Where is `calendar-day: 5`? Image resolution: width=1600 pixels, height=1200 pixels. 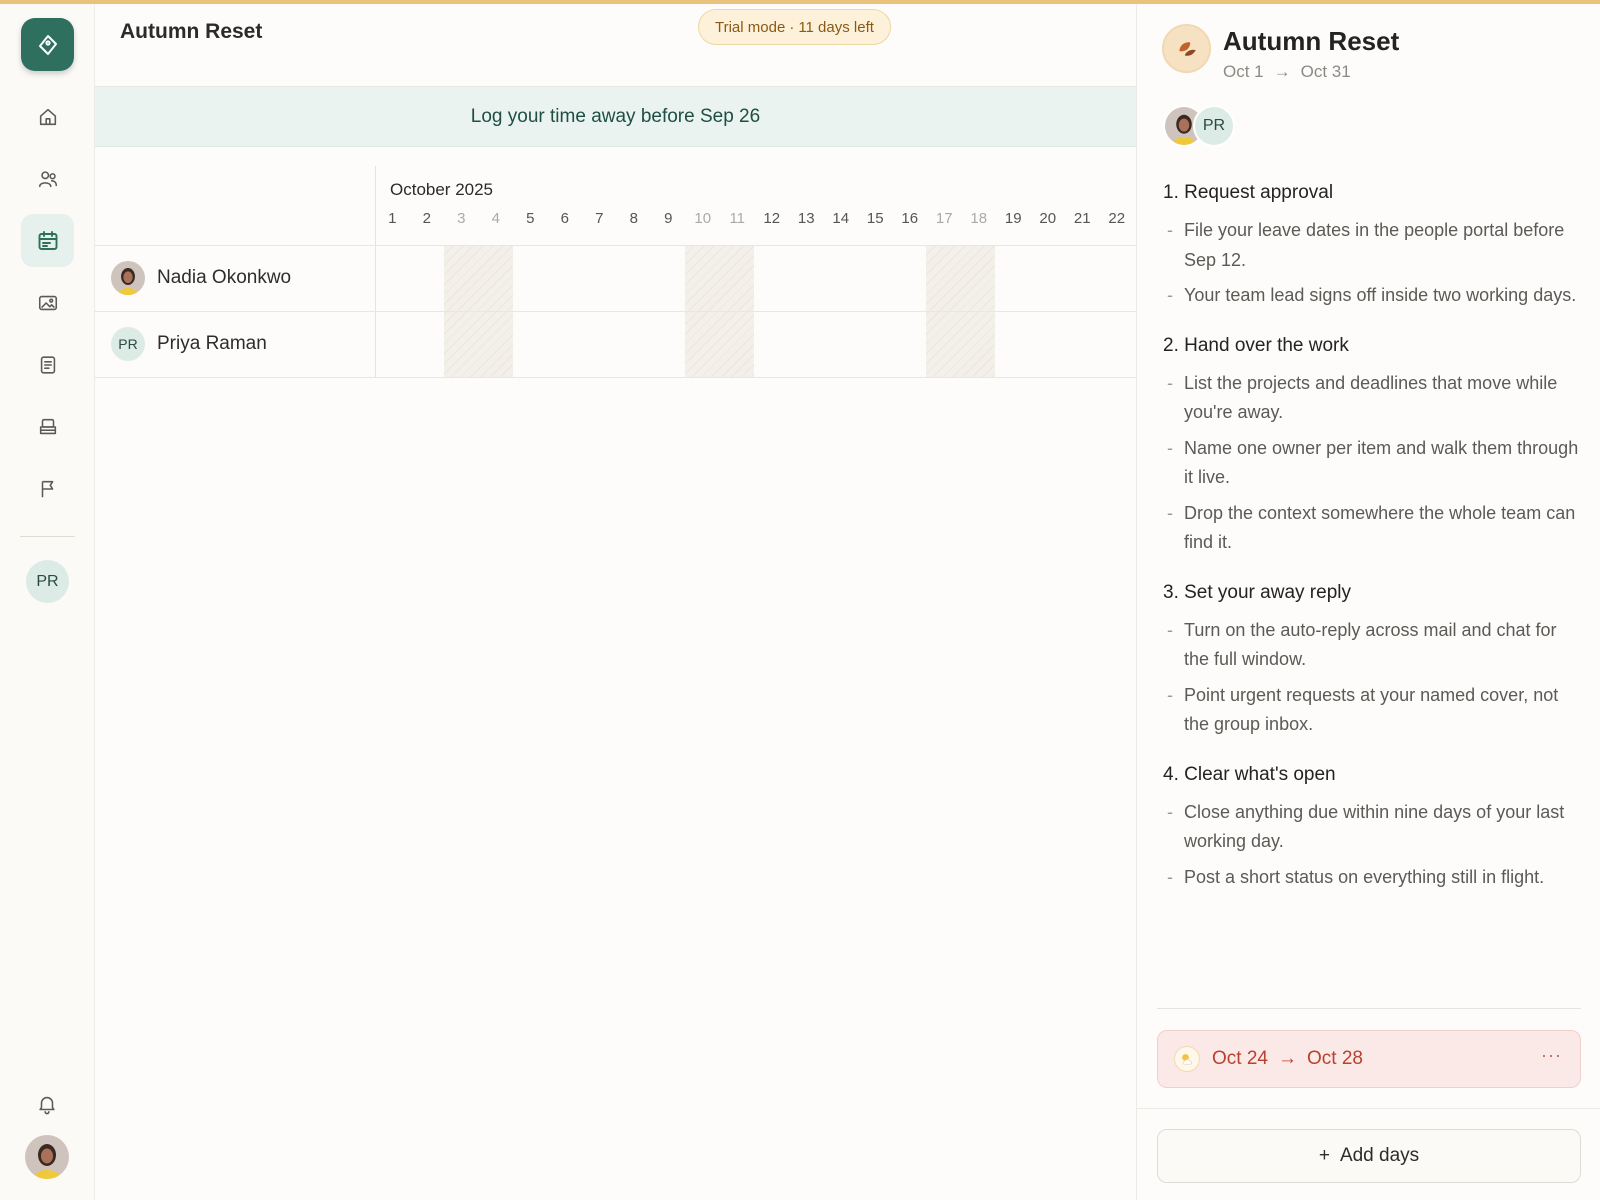 calendar-day: 5 is located at coordinates (530, 218).